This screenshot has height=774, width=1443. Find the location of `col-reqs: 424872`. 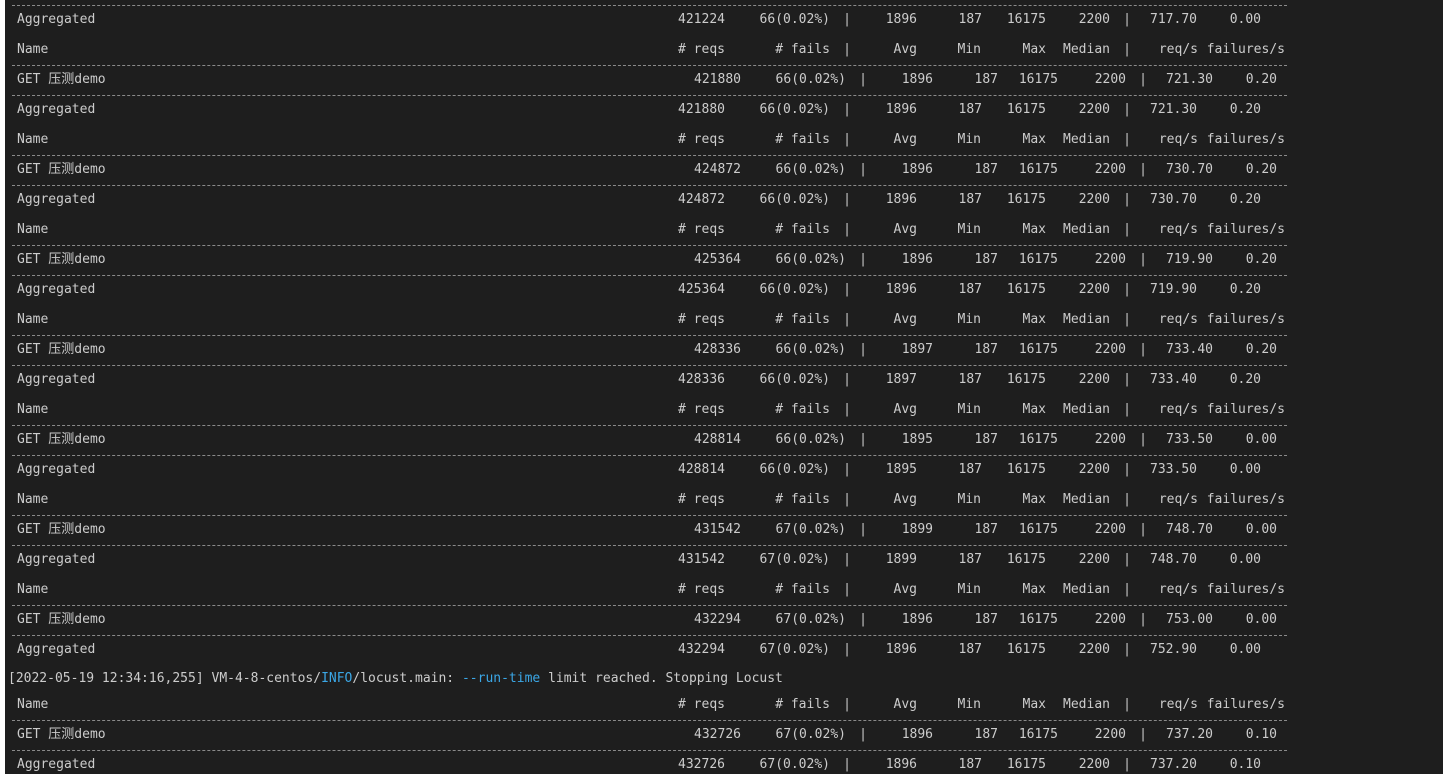

col-reqs: 424872 is located at coordinates (717, 169).